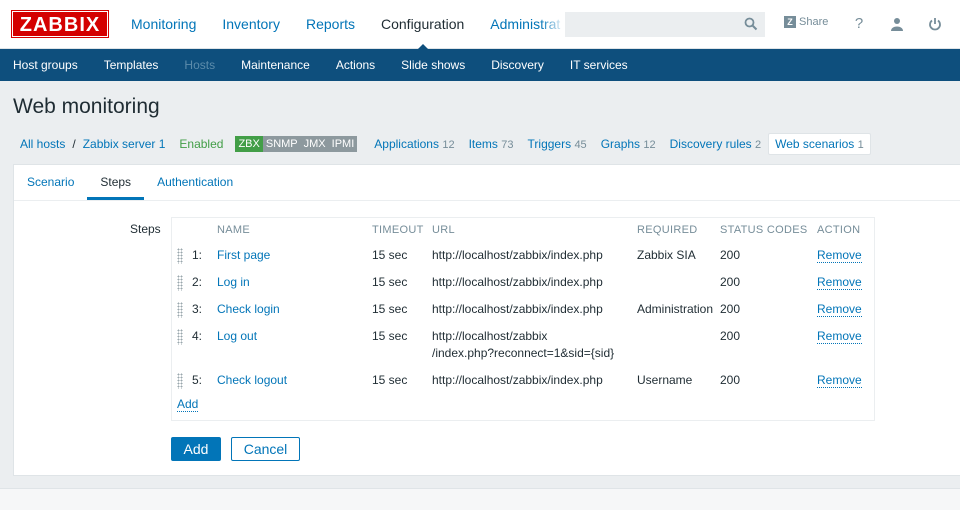  Describe the element at coordinates (935, 24) in the screenshot. I see `sign-out-icon` at that location.